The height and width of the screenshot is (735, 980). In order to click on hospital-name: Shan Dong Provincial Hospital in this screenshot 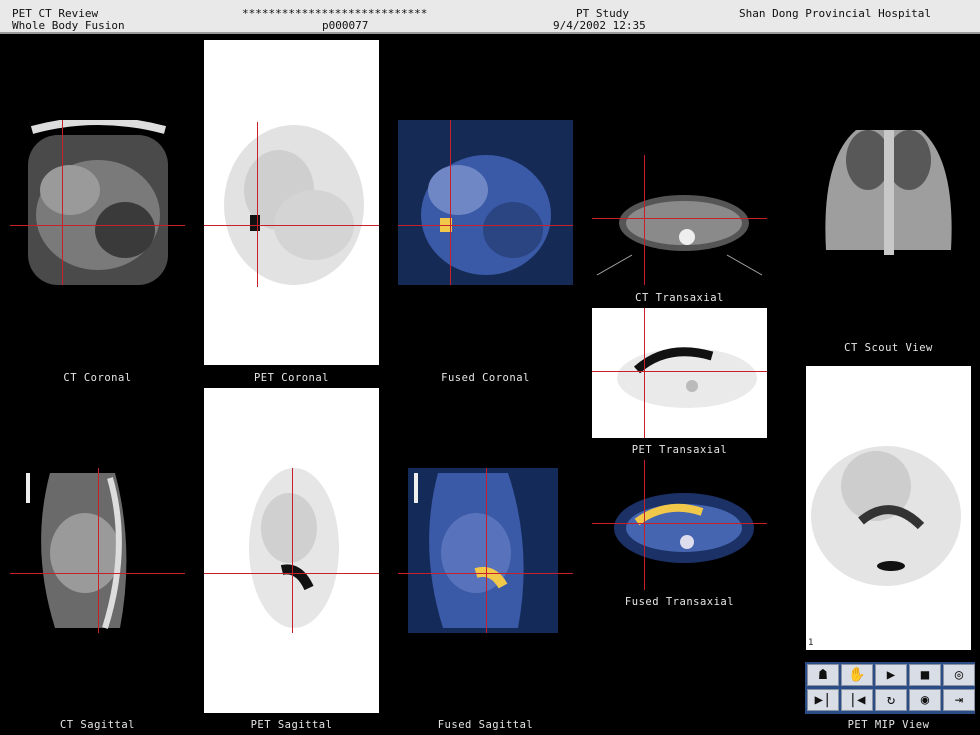, I will do `click(835, 13)`.